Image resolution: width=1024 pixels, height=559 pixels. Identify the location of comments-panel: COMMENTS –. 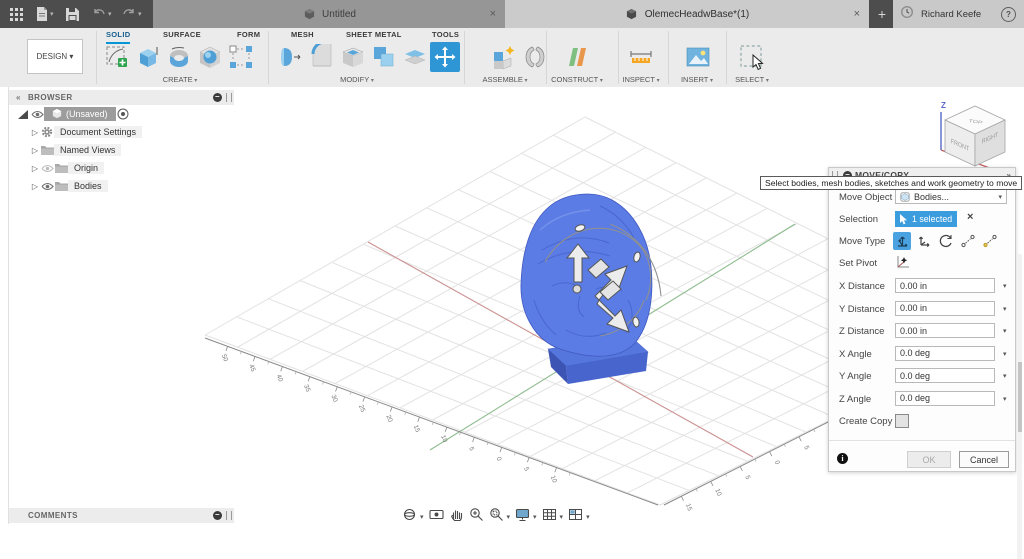
(121, 515).